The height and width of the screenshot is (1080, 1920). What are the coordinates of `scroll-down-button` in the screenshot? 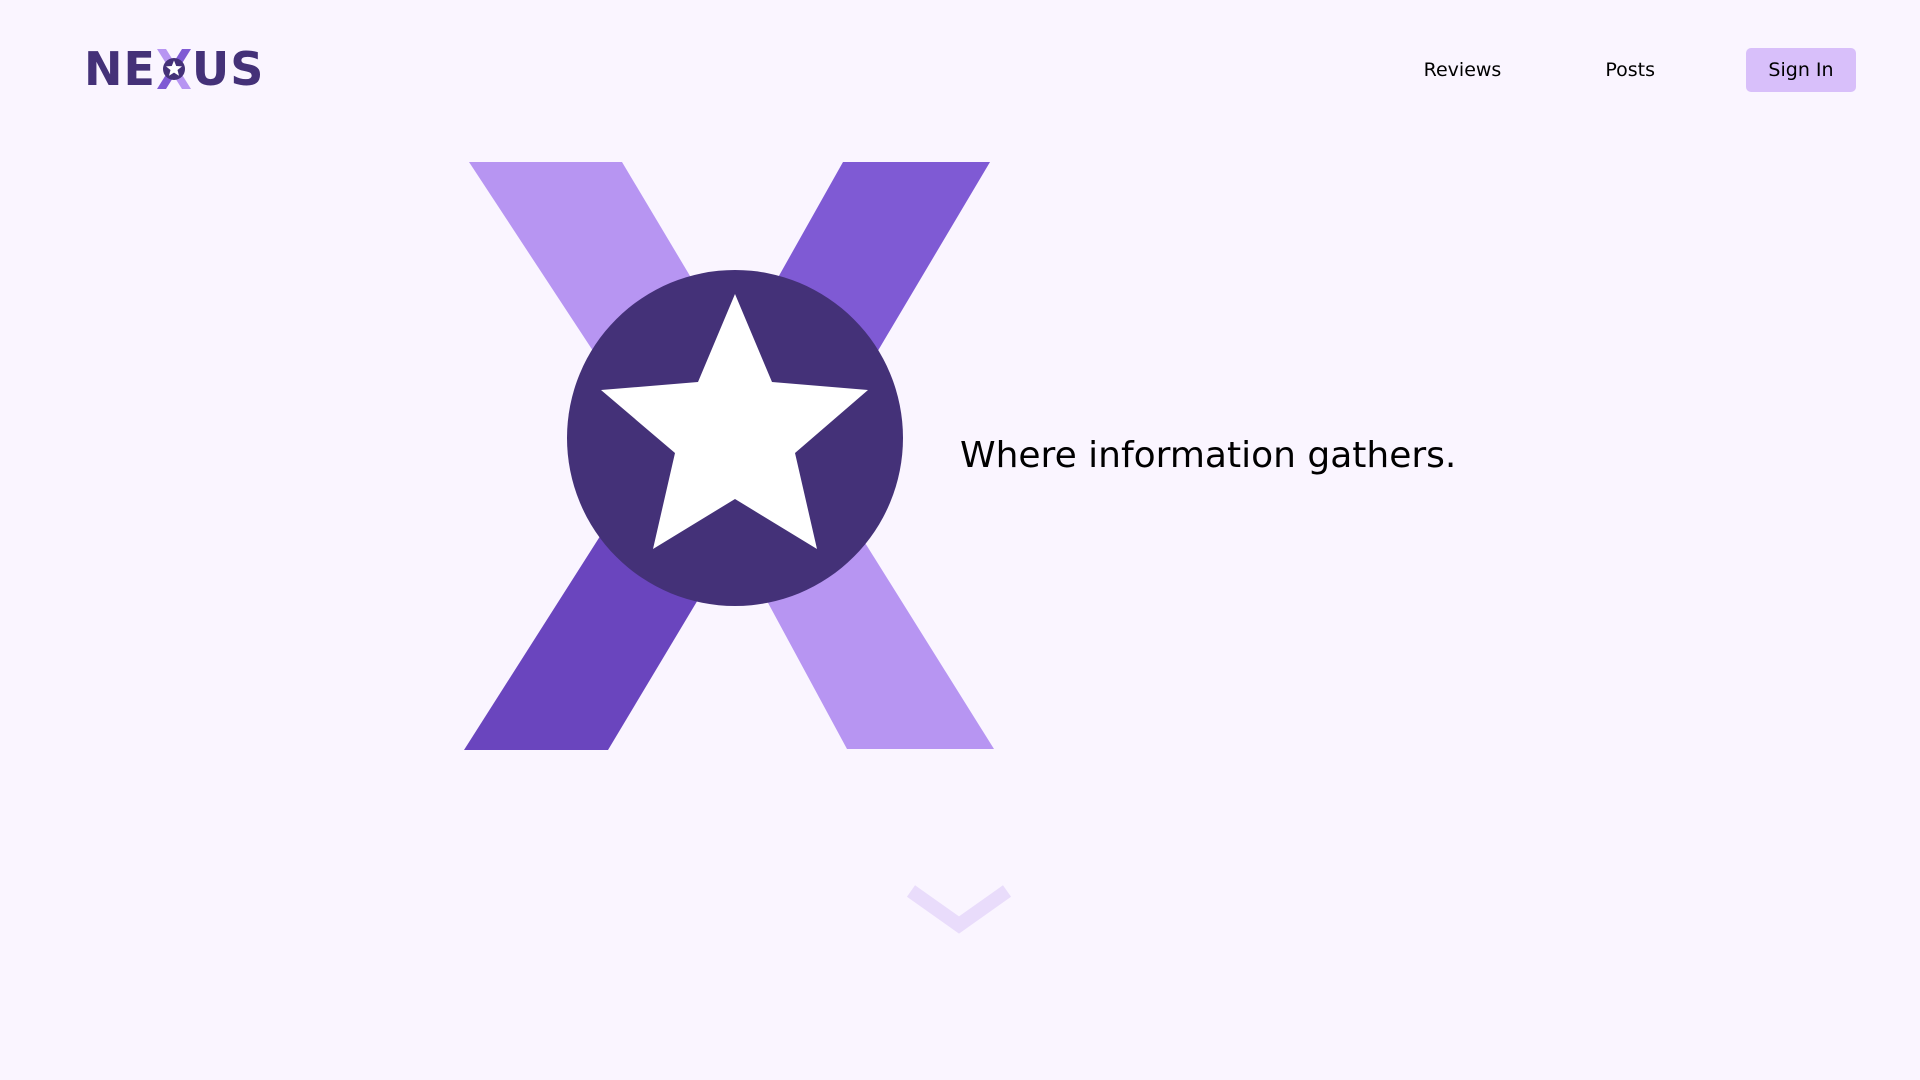 It's located at (959, 910).